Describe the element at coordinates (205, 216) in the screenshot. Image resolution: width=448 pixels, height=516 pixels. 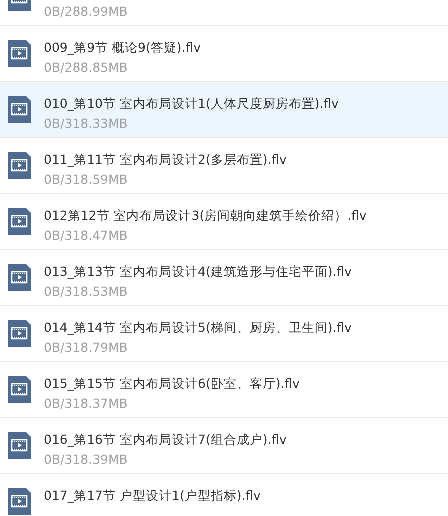
I see `file-name: 012第12节 室内布局设计3(房间朝向建筑手绘价绍）.flv` at that location.